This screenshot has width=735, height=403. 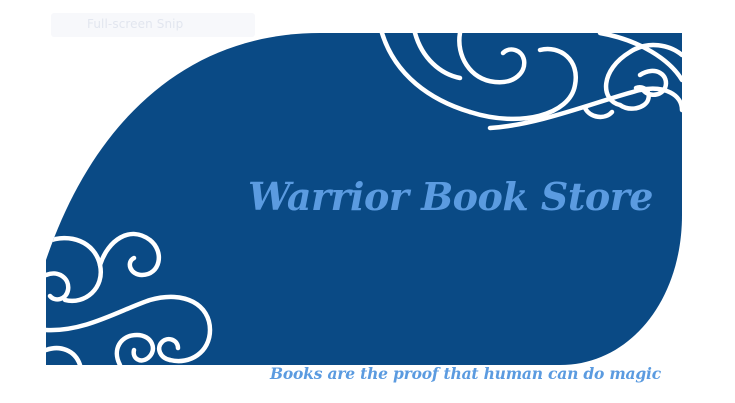 What do you see at coordinates (450, 196) in the screenshot?
I see `page-title: Warrior Book Store` at bounding box center [450, 196].